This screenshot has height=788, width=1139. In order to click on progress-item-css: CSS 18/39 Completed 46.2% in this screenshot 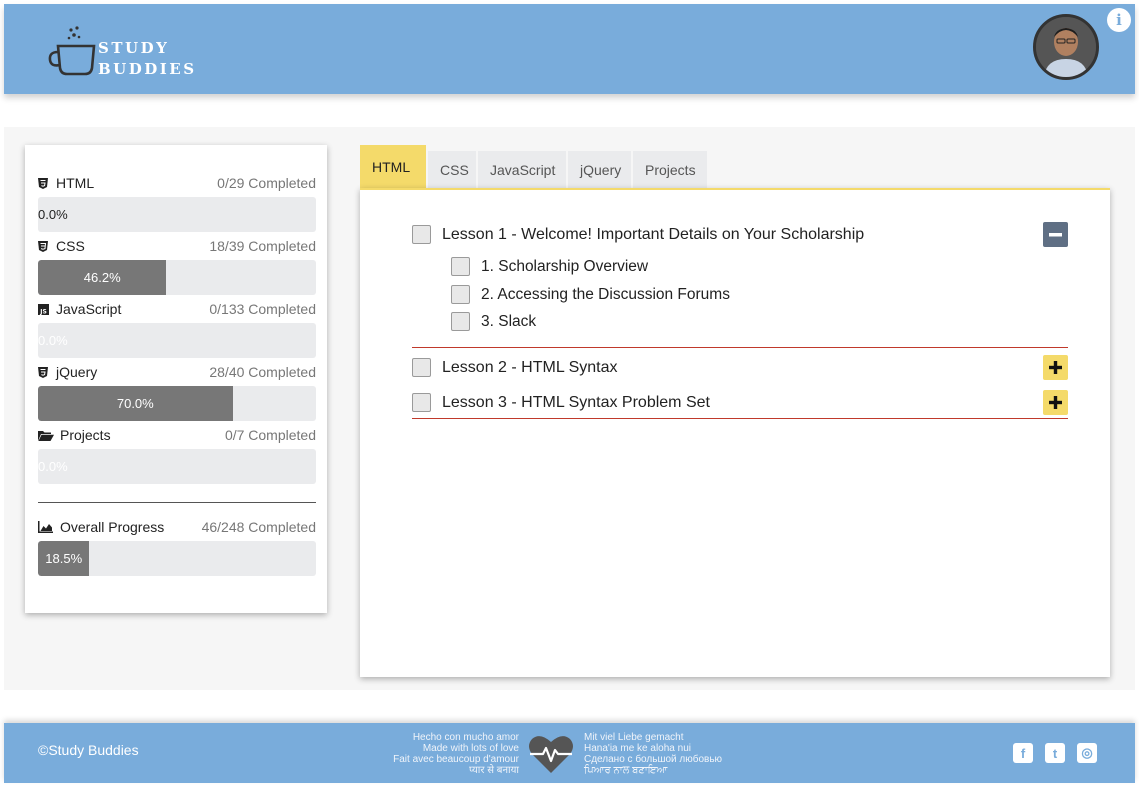, I will do `click(177, 265)`.